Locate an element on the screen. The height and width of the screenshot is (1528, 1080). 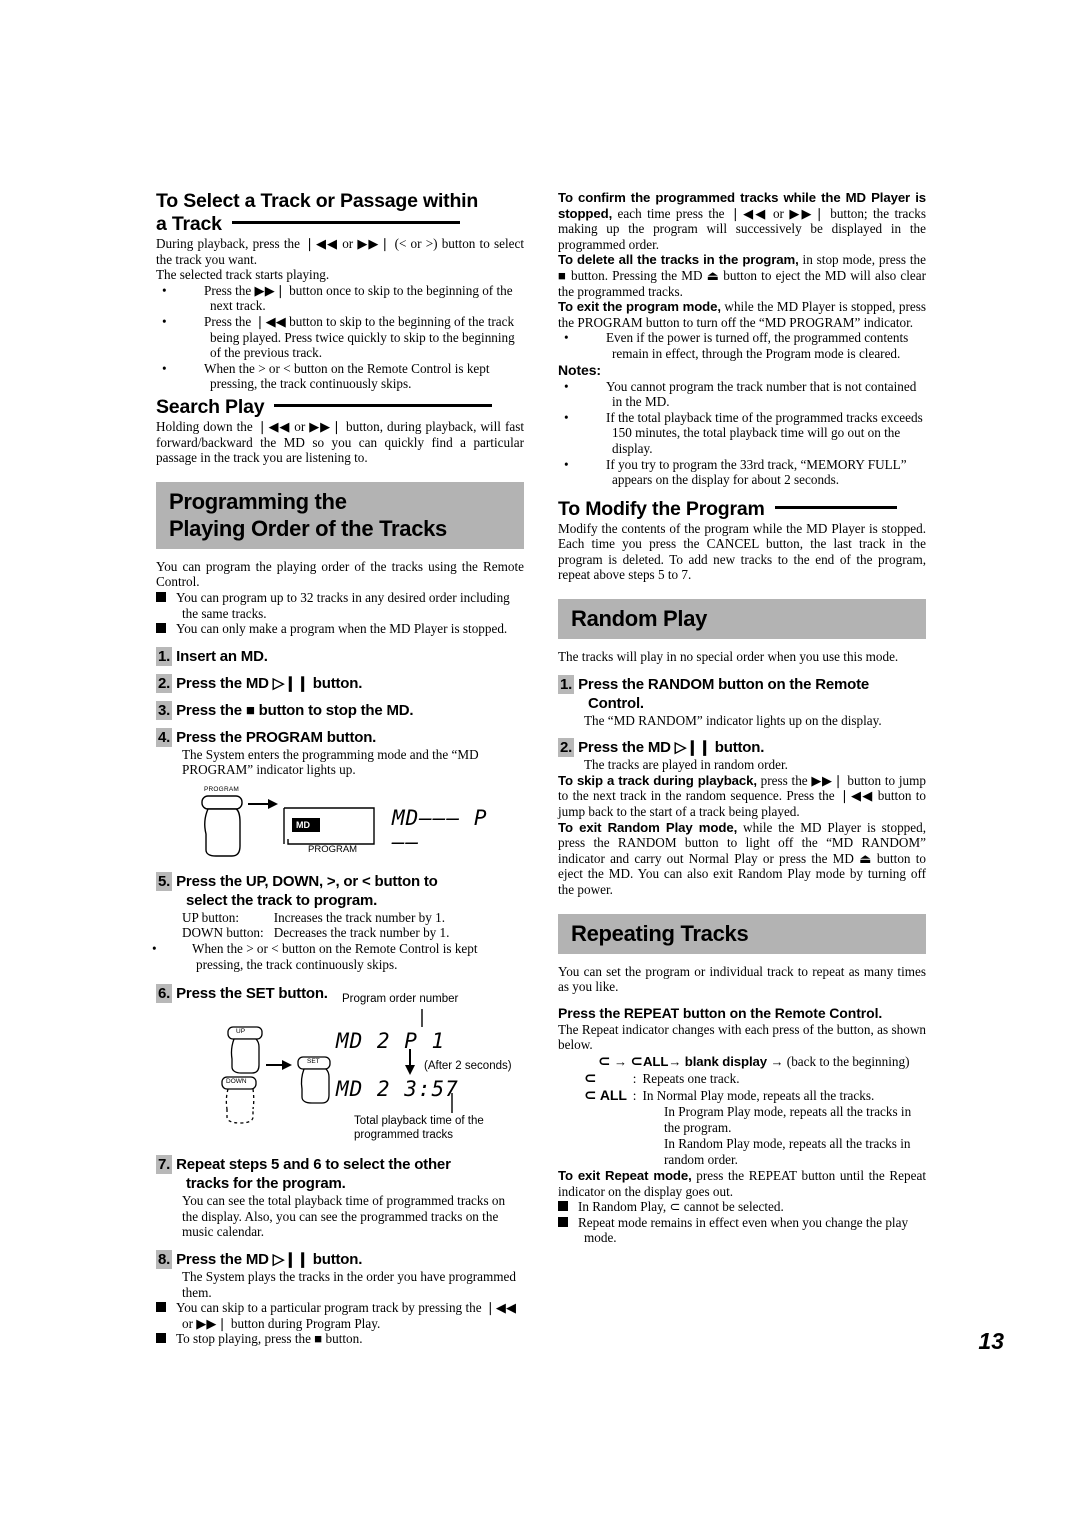
step-4-press-program: 4. Press the PROGRAM button. is located at coordinates (340, 737).